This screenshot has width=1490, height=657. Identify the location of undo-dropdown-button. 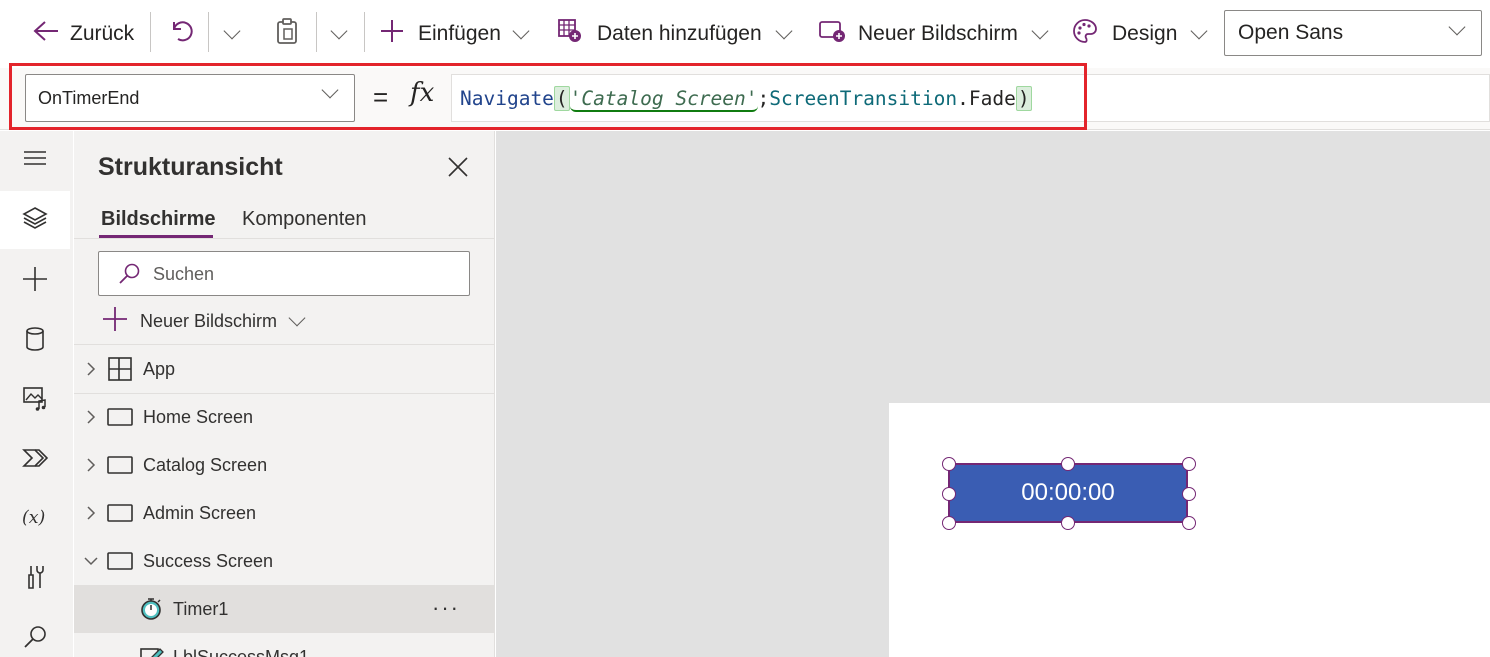
(232, 34).